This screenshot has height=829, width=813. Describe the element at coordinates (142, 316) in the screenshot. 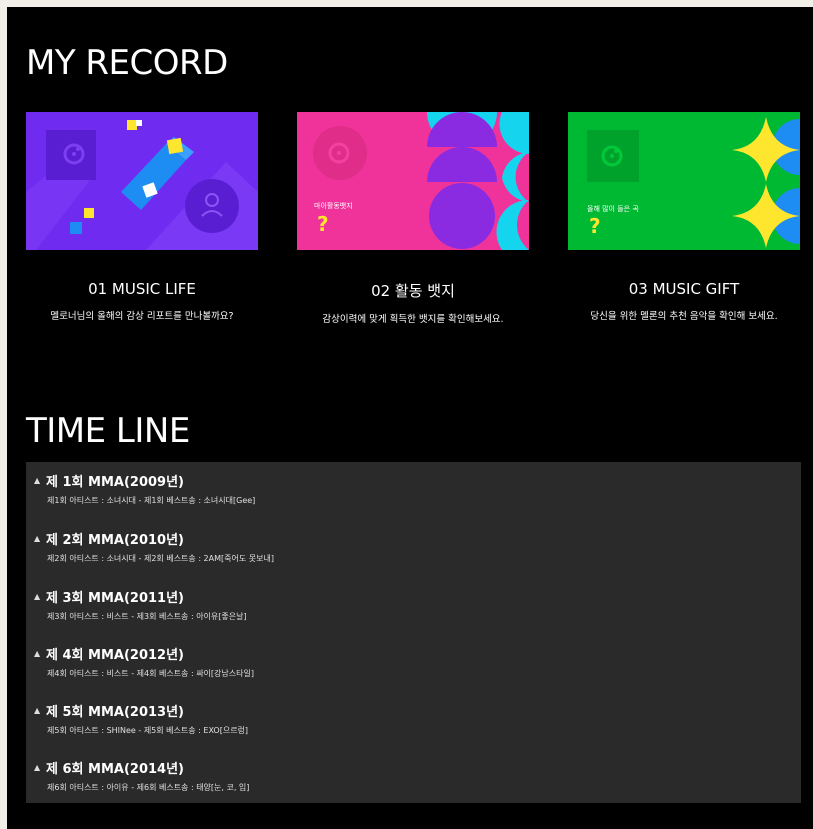

I see `card-description: 멜로너님의 올해의 감상 리포트를 만나볼까요?` at that location.